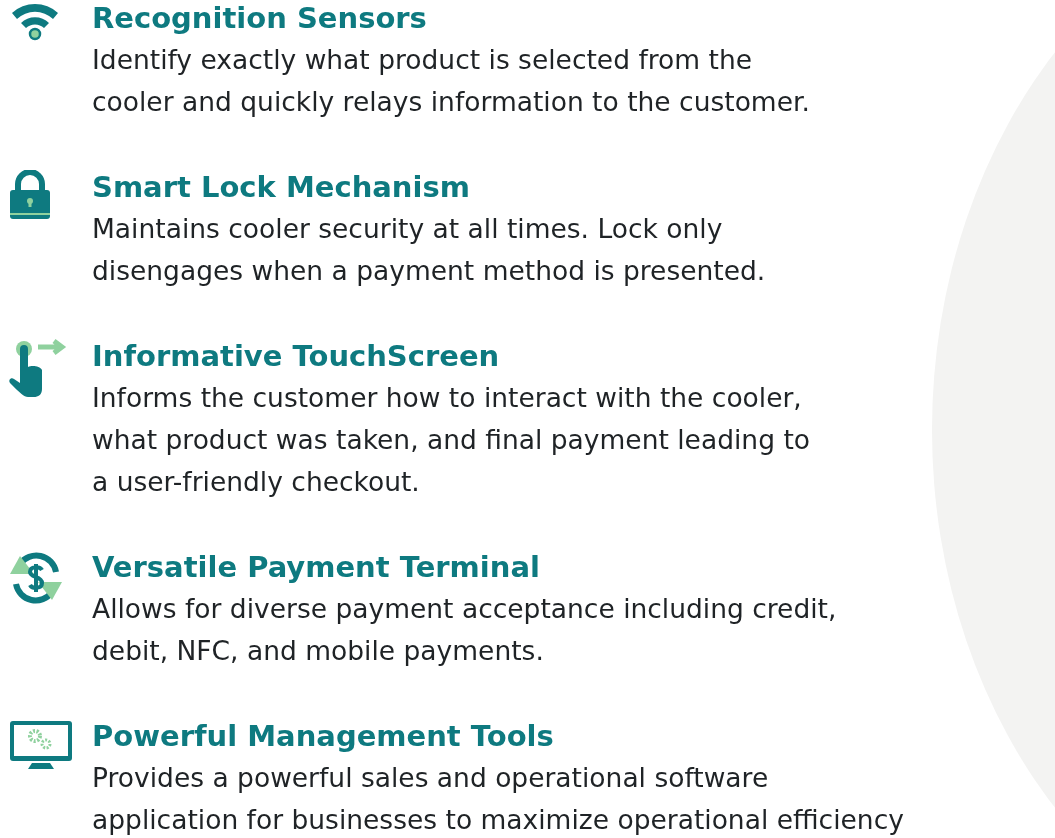  Describe the element at coordinates (451, 81) in the screenshot. I see `feature-description: Identify exactly what product is selected from the cooler and quickly relays information to the customer.` at that location.